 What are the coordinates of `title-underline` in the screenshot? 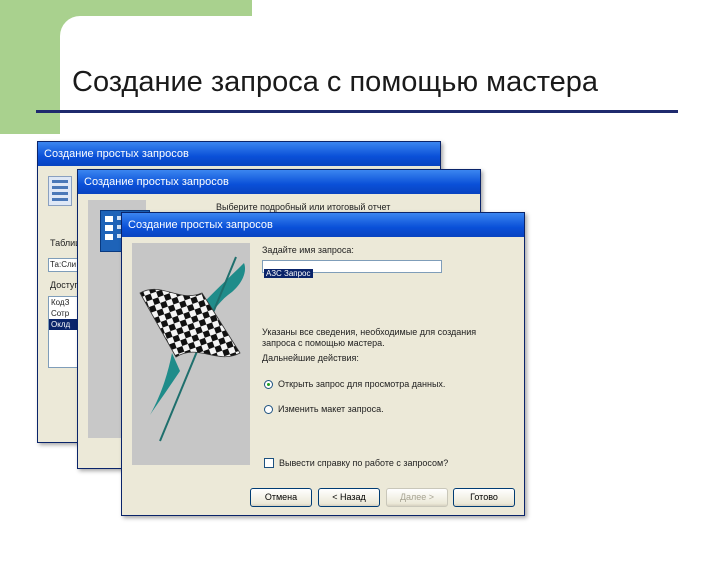 It's located at (357, 111).